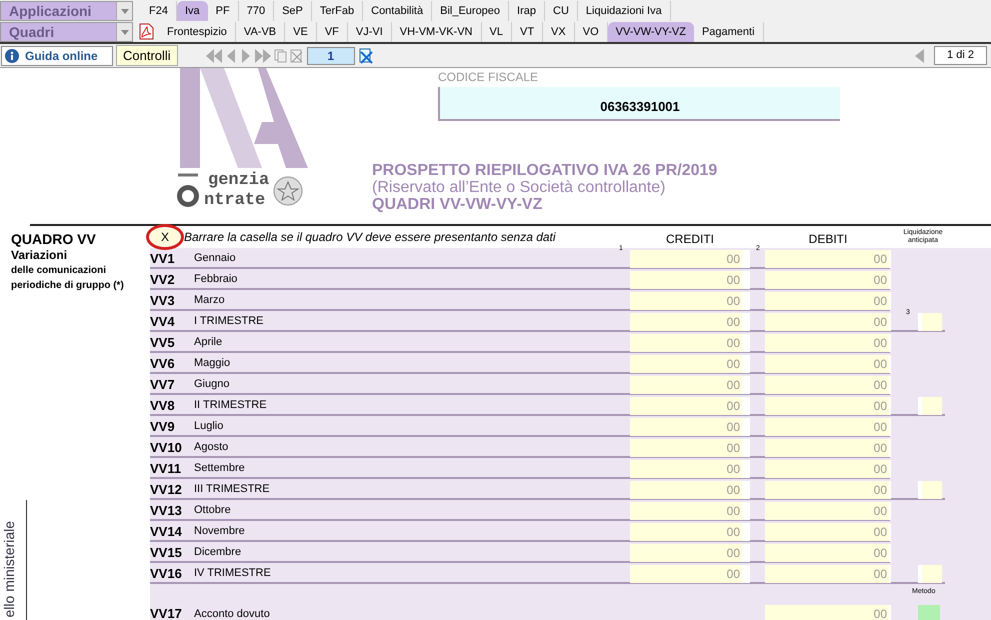  What do you see at coordinates (262, 55) in the screenshot?
I see `last-page-icon` at bounding box center [262, 55].